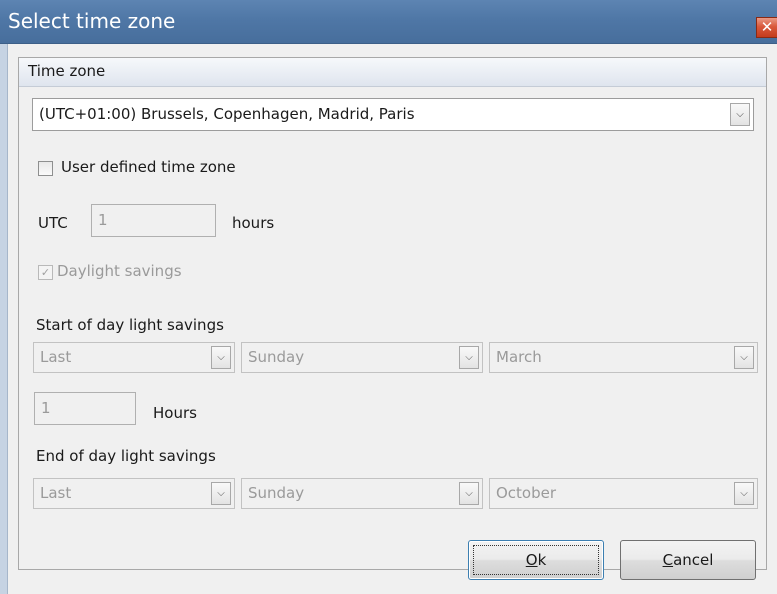  Describe the element at coordinates (56, 493) in the screenshot. I see `end-week-value: Last` at that location.